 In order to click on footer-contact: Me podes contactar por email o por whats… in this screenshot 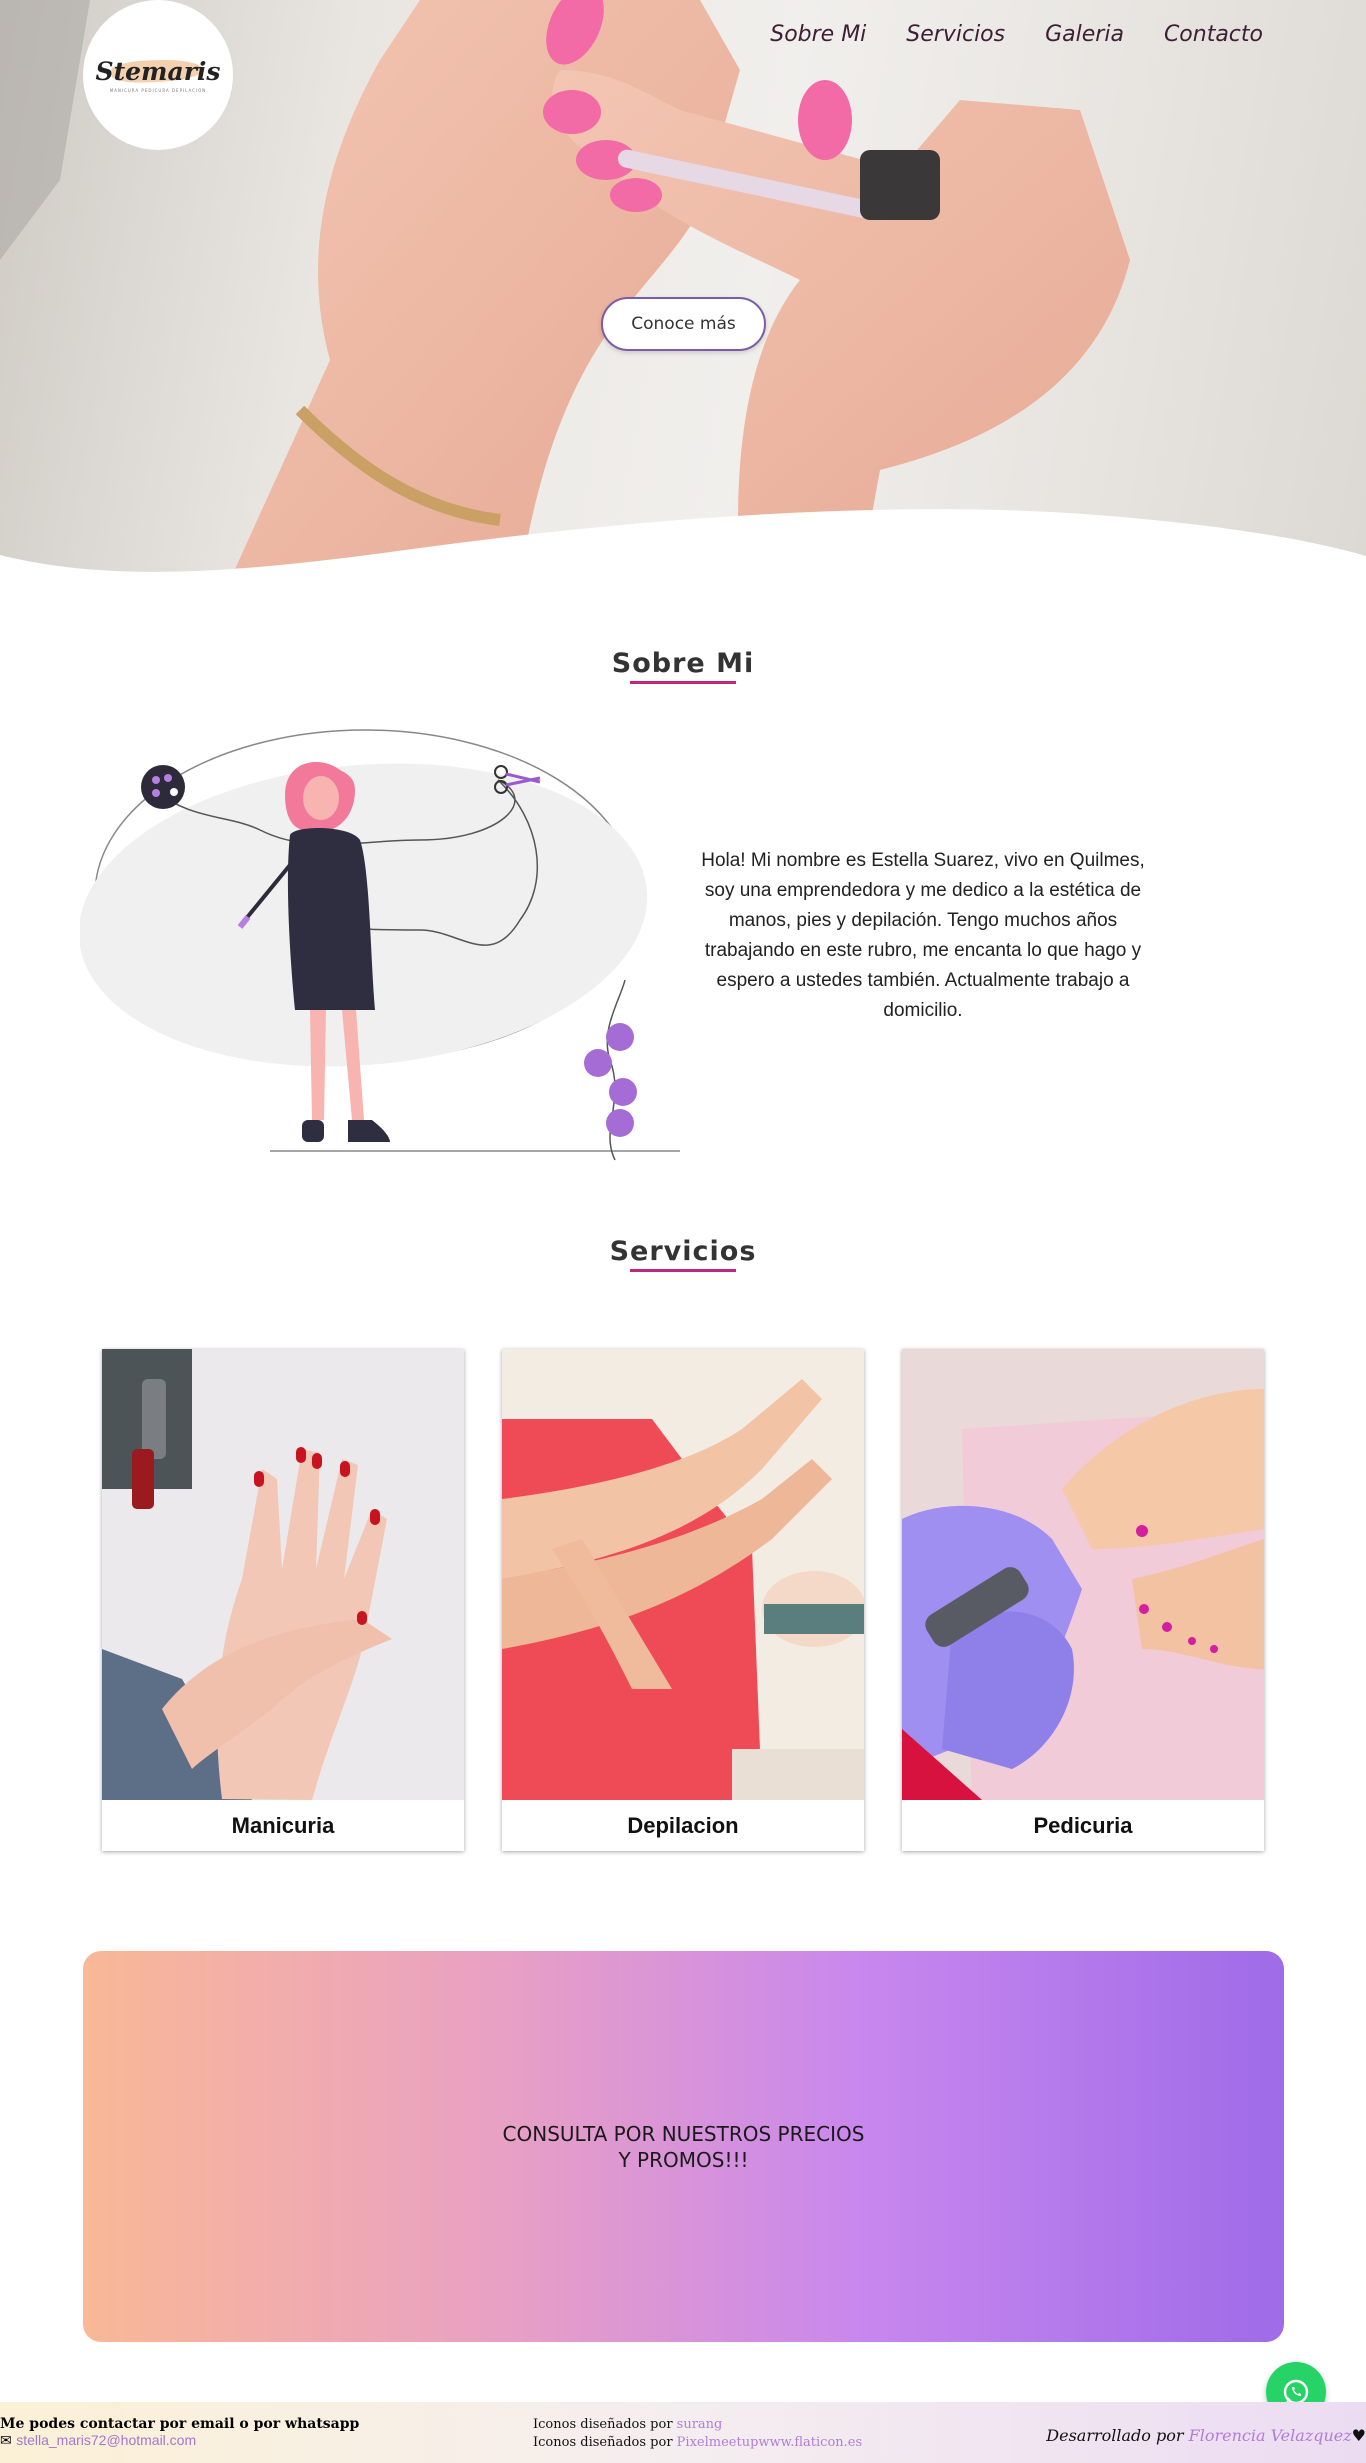, I will do `click(179, 2432)`.